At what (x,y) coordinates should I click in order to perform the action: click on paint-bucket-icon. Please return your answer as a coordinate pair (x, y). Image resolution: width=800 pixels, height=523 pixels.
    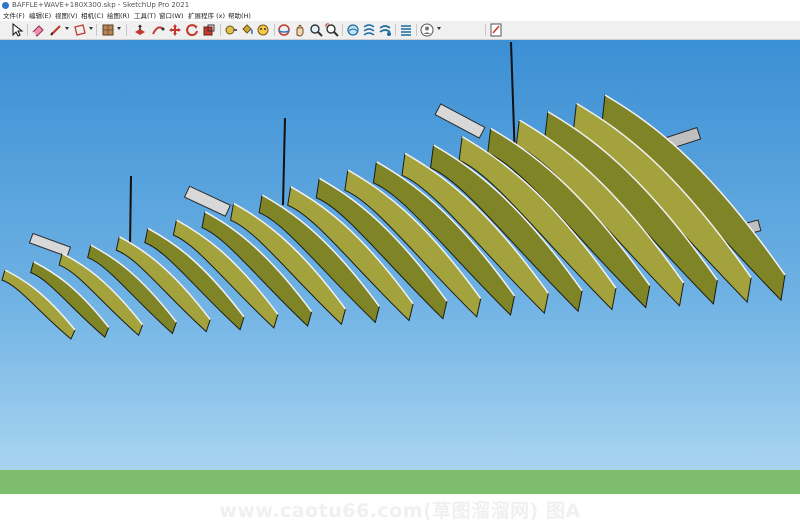
    Looking at the image, I should click on (247, 30).